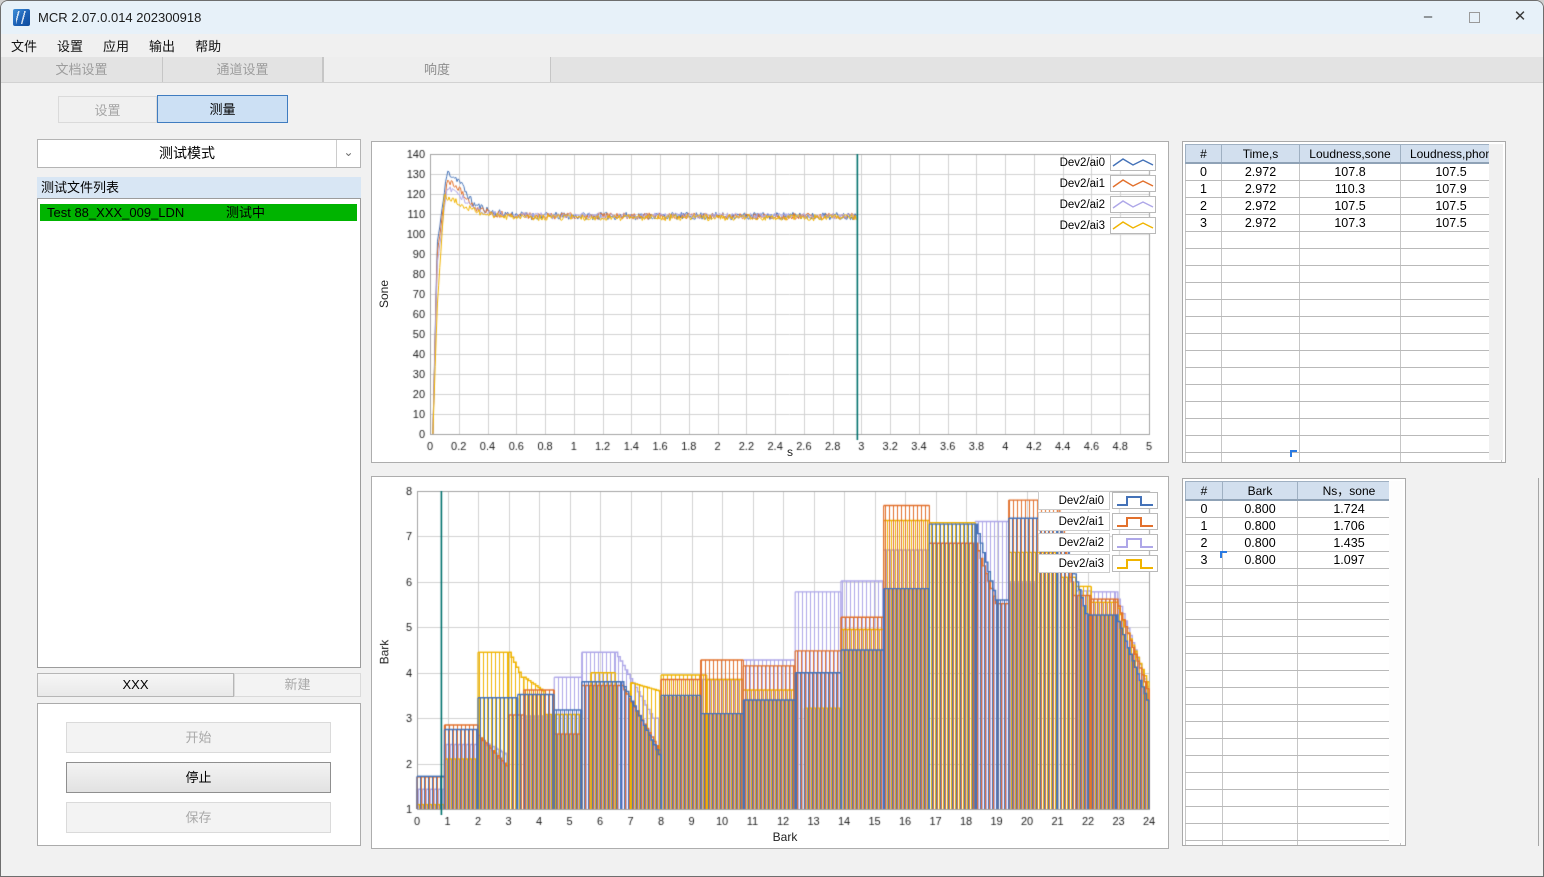 The image size is (1544, 877). What do you see at coordinates (198, 212) in the screenshot?
I see `list-item-active-test: Test 88_XXX_009_LDN 测试中` at bounding box center [198, 212].